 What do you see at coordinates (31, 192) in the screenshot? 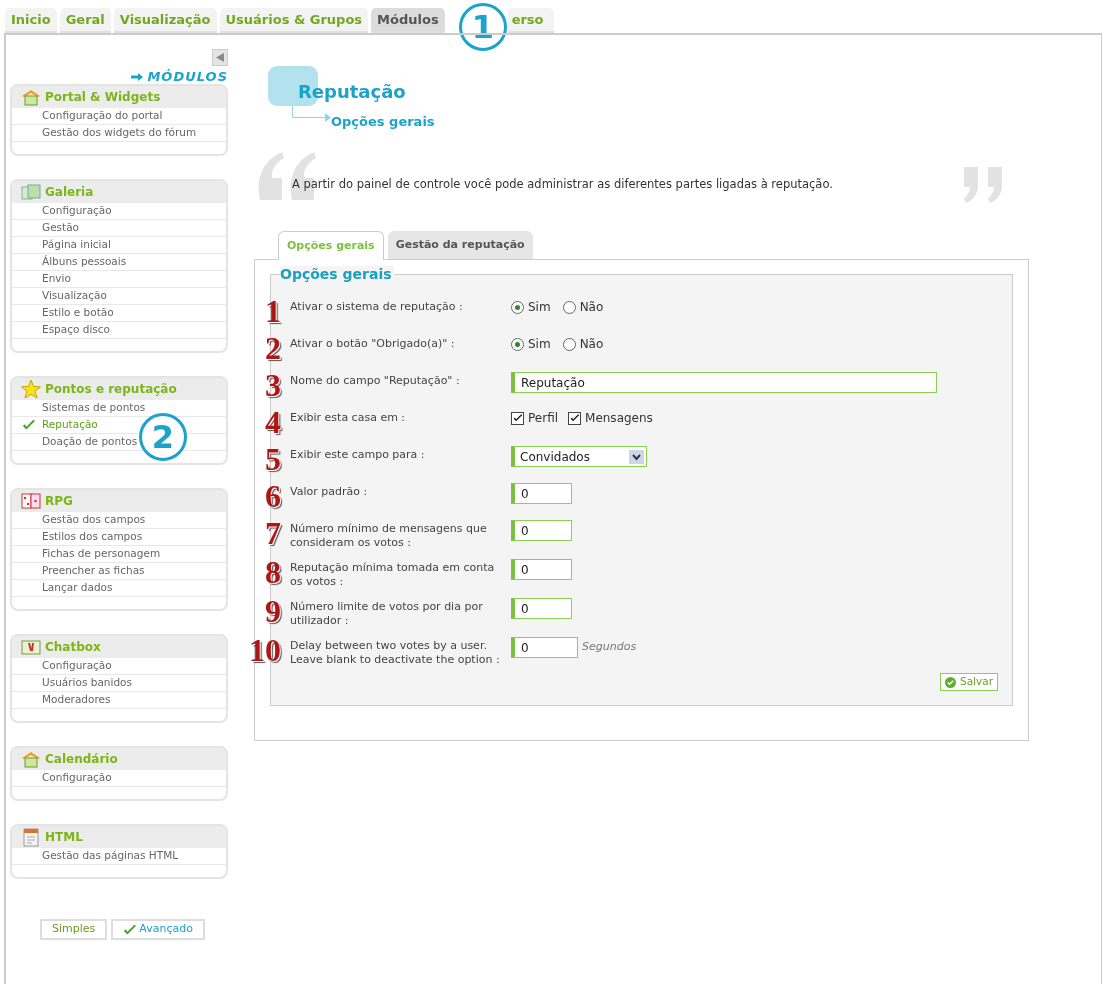
I see `photos-icon` at bounding box center [31, 192].